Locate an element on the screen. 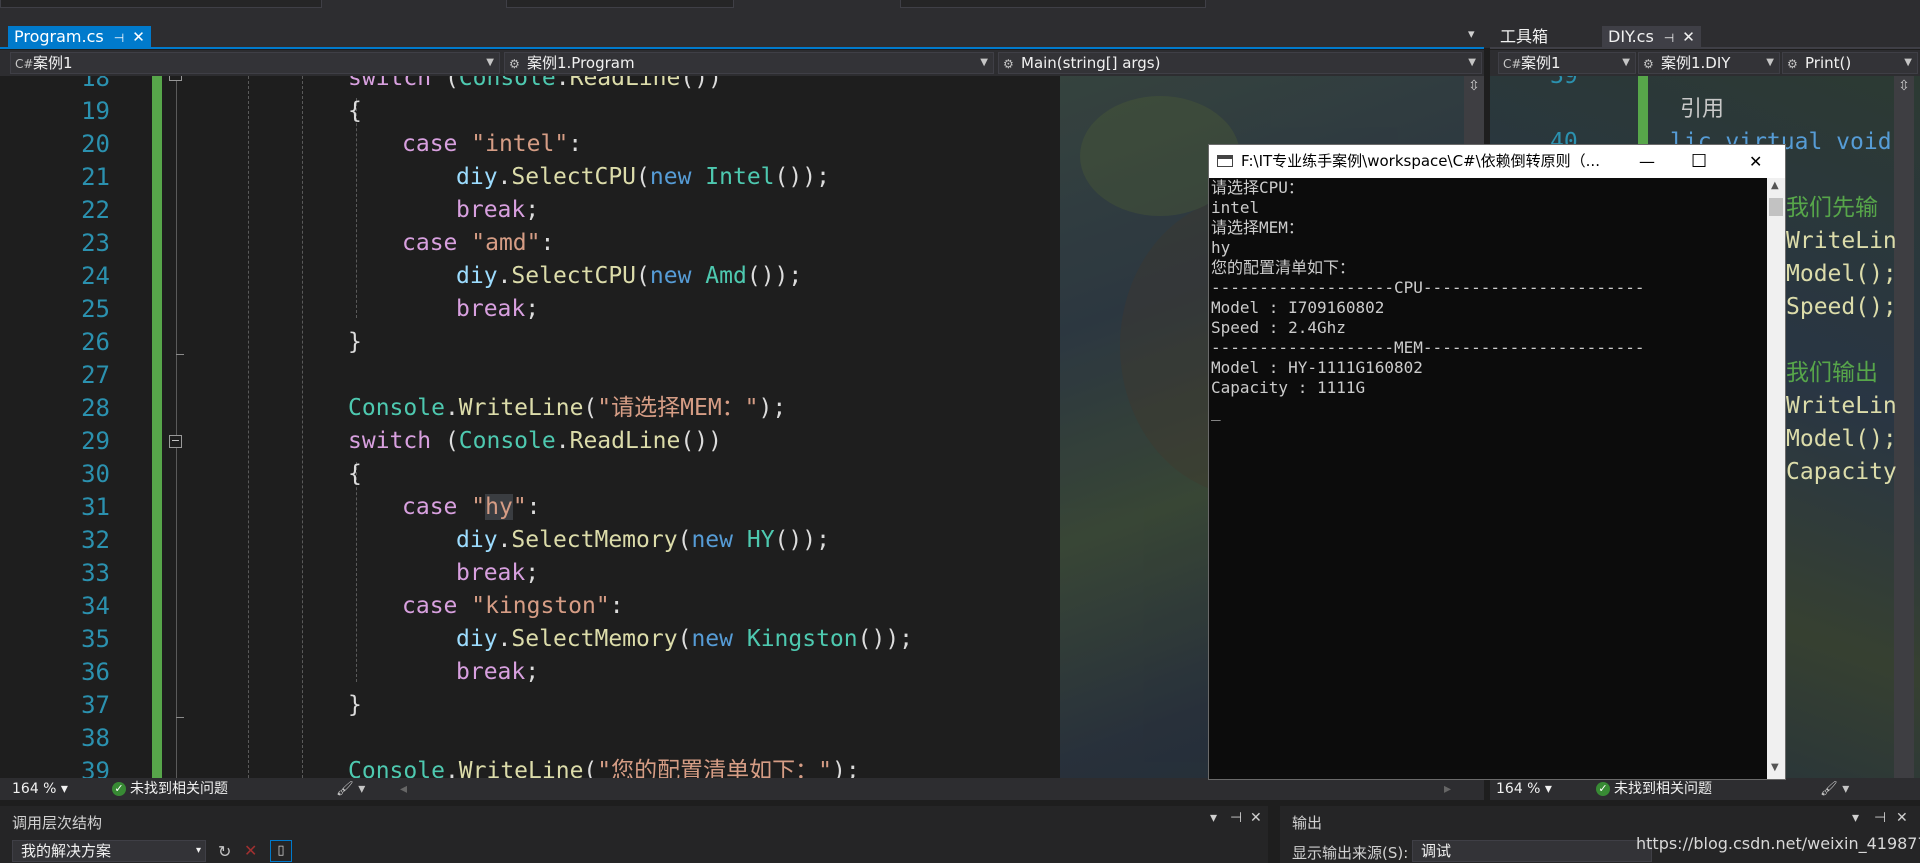  code-line: 23 case "amd": is located at coordinates (530, 243).